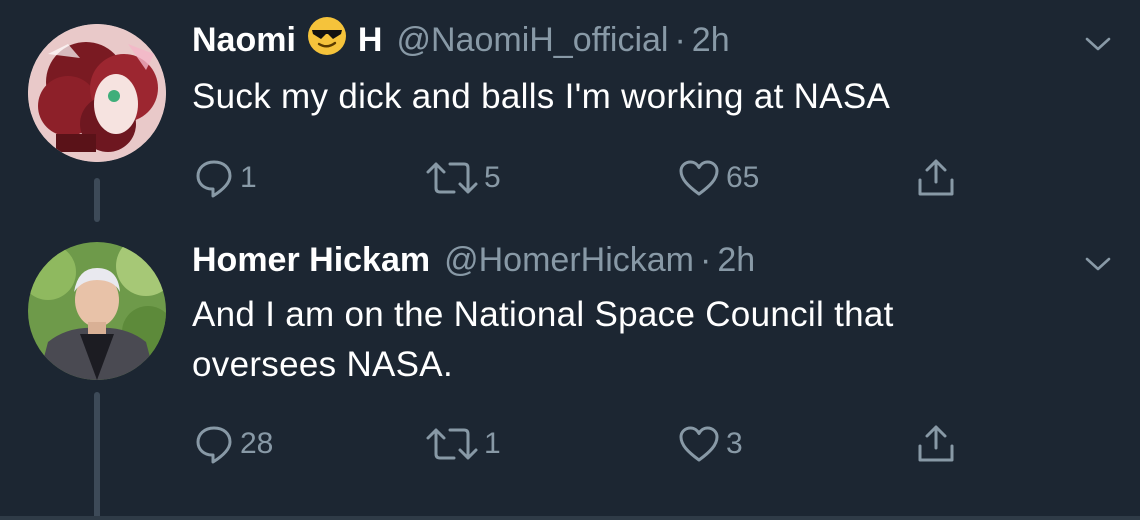  I want to click on display-name-suffix: H, so click(370, 40).